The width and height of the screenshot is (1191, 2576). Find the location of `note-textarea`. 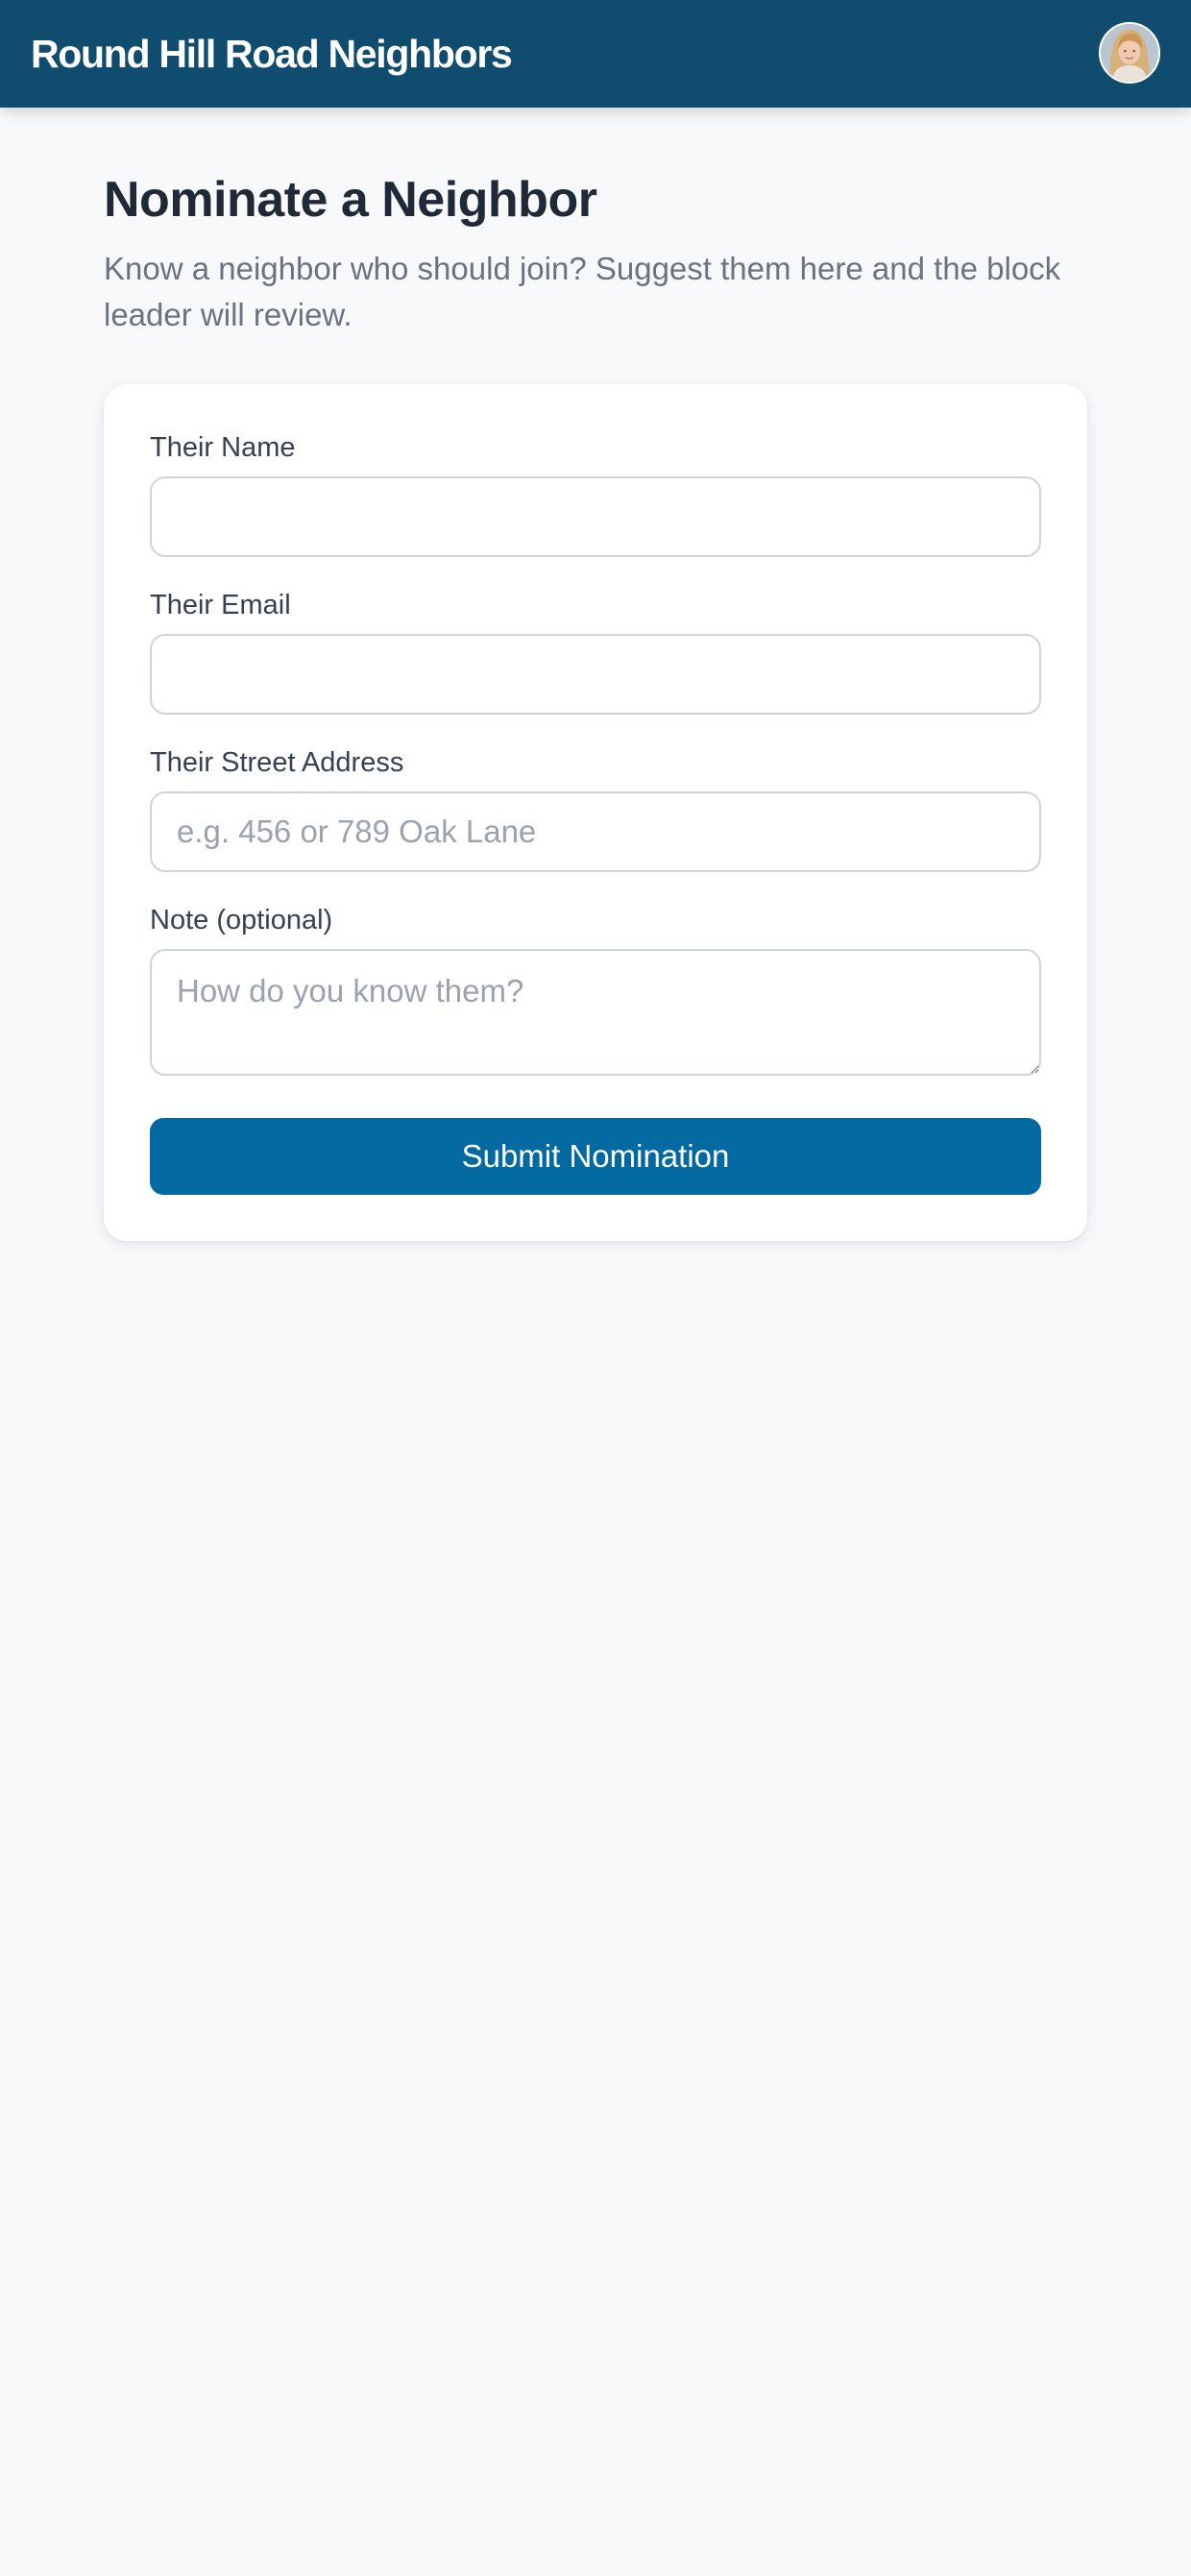

note-textarea is located at coordinates (596, 1013).